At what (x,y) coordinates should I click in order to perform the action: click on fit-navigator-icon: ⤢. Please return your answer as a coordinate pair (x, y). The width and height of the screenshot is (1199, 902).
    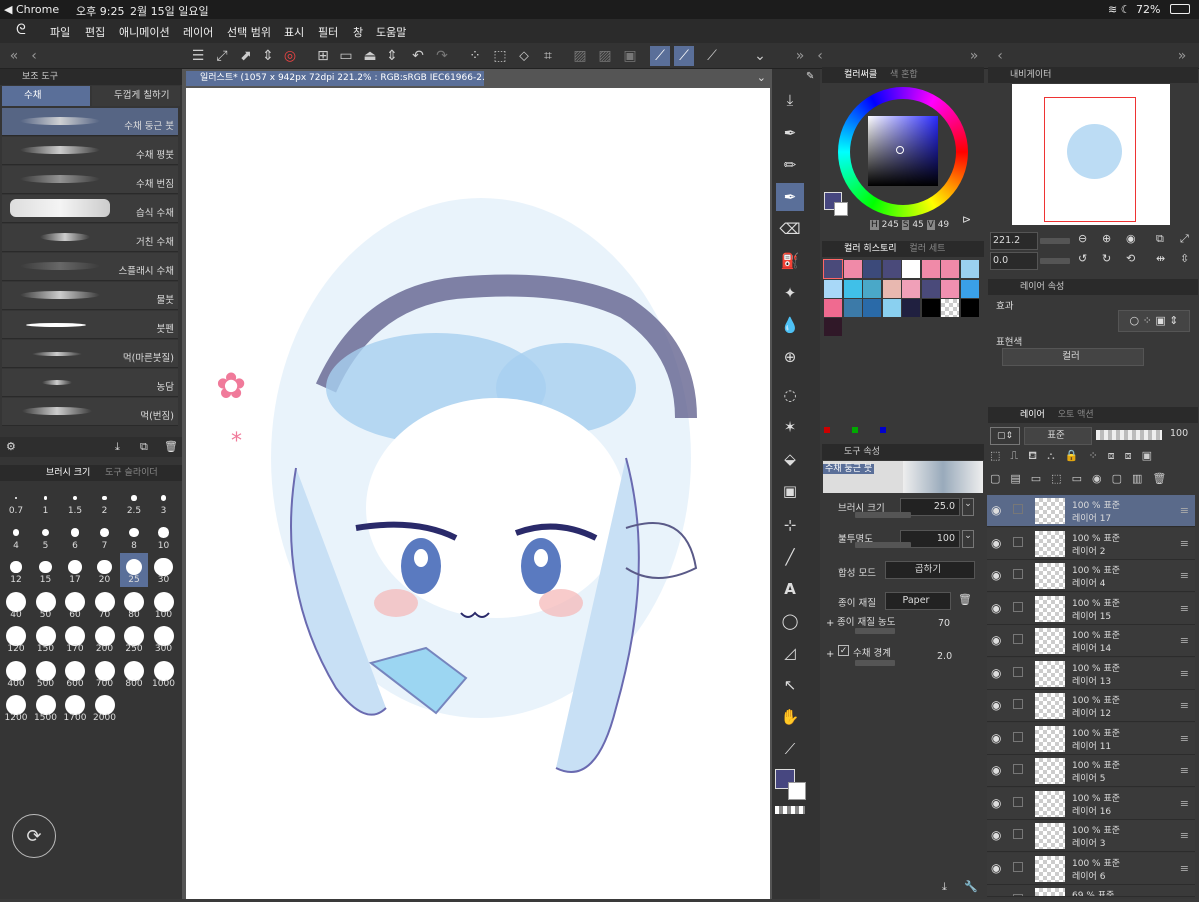
    Looking at the image, I should click on (1184, 239).